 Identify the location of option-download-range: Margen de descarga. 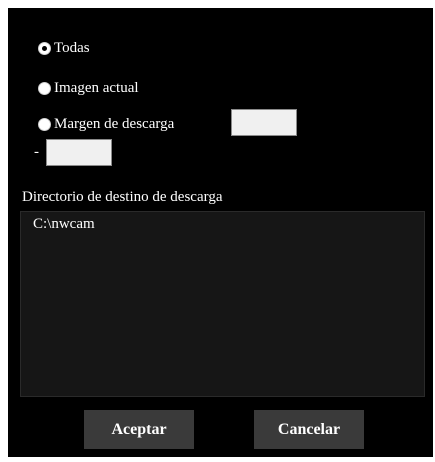
(106, 124).